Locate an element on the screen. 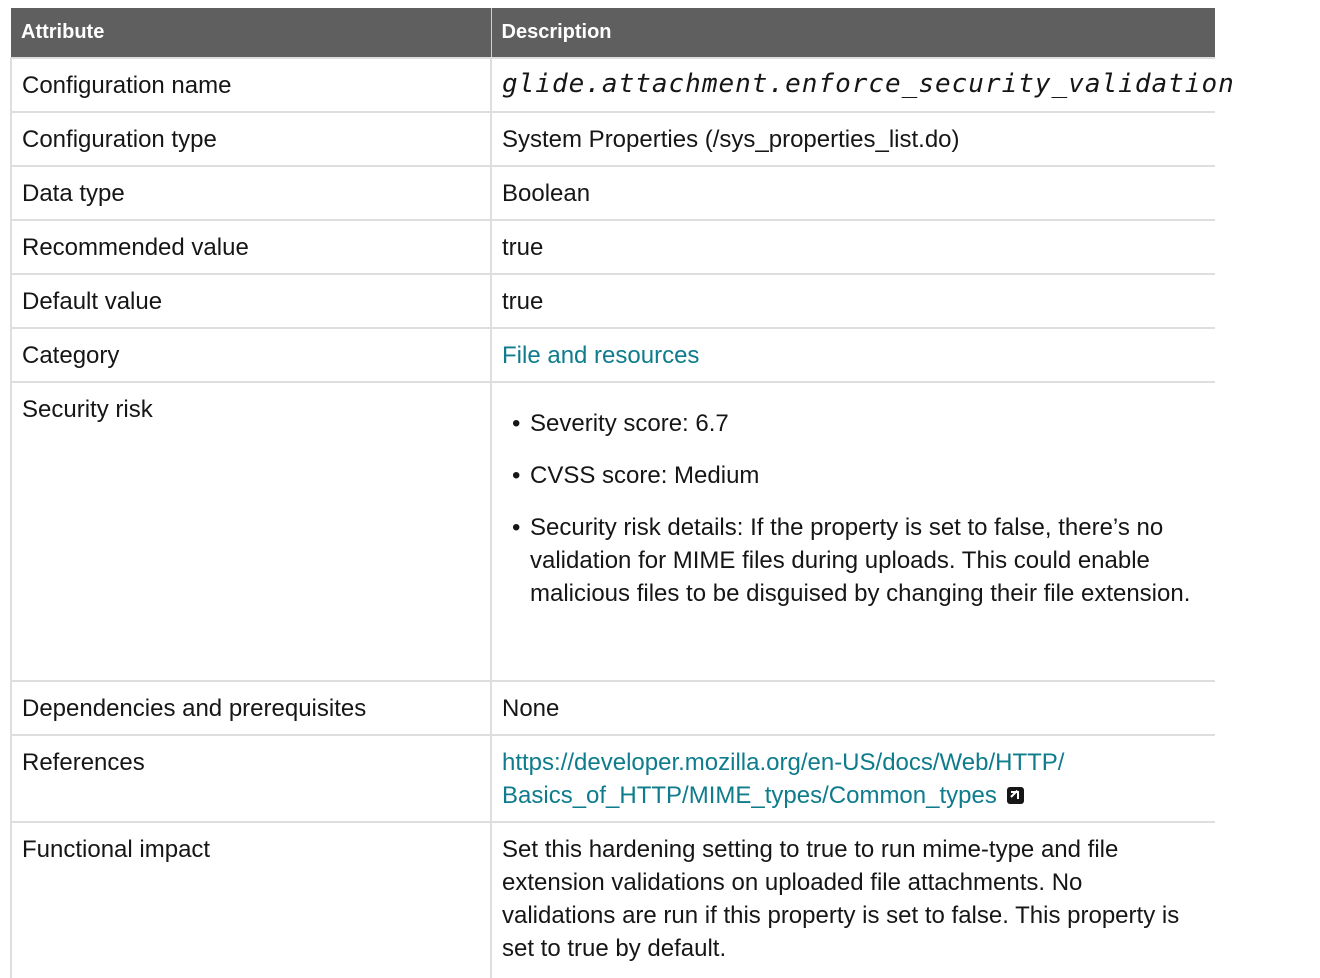  references-link-line2: Basics_of_HTTP/MIME_types/Common_types is located at coordinates (749, 795).